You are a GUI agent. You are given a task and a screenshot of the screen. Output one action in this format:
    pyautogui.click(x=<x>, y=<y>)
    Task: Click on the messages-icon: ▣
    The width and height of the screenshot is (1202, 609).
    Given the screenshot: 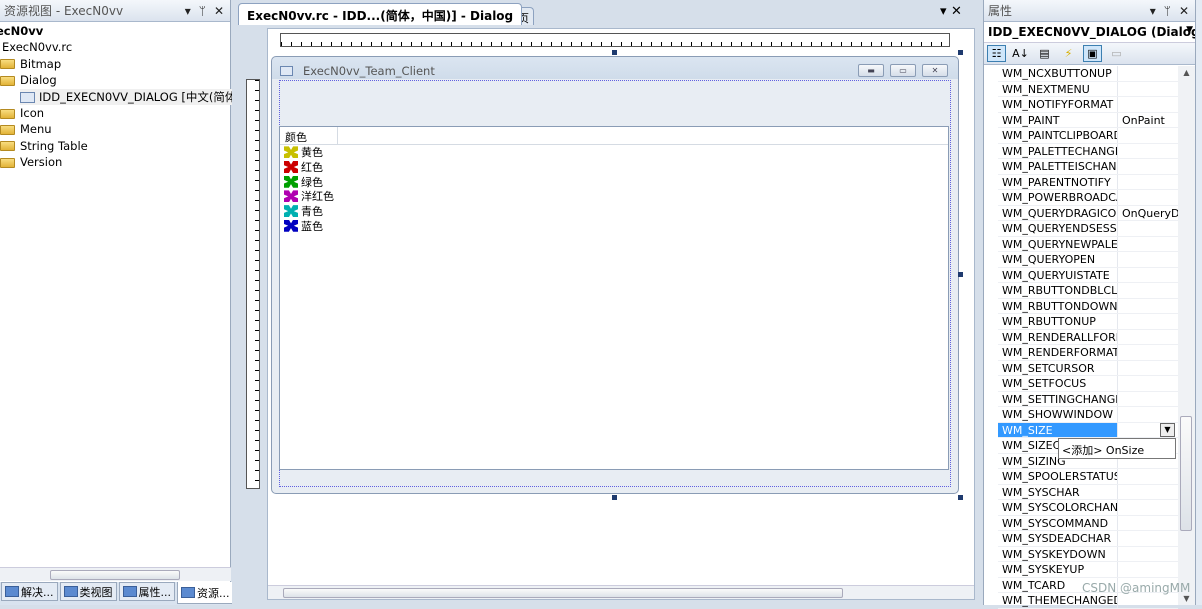 What is the action you would take?
    pyautogui.click(x=1092, y=53)
    